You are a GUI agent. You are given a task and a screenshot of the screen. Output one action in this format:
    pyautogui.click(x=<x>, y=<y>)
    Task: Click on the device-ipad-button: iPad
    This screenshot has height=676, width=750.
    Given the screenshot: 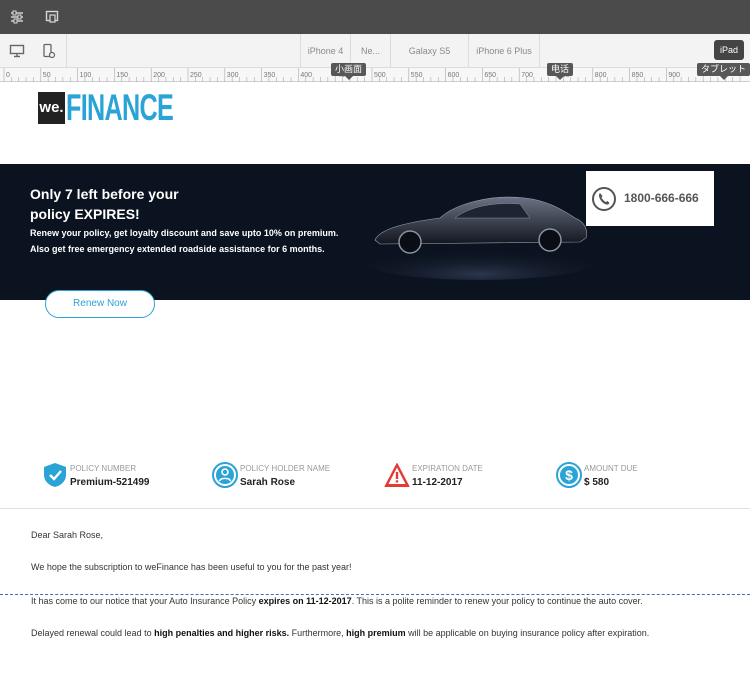 What is the action you would take?
    pyautogui.click(x=729, y=50)
    